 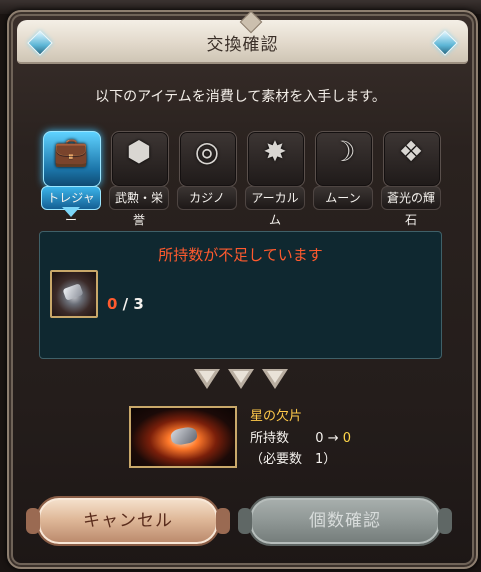 I want to click on dialog-title: 交換確認, so click(x=242, y=45).